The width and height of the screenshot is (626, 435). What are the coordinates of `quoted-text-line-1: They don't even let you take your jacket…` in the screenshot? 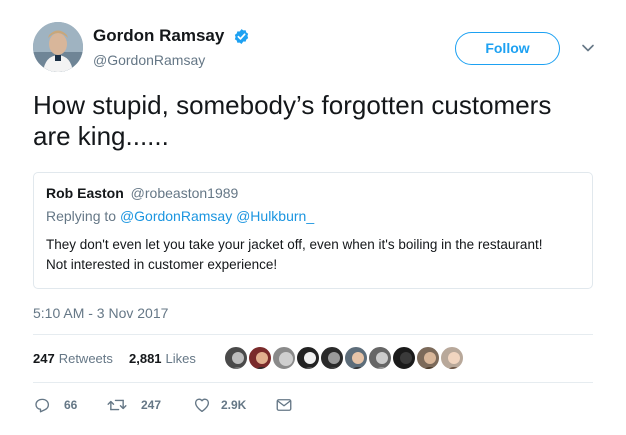 It's located at (294, 244).